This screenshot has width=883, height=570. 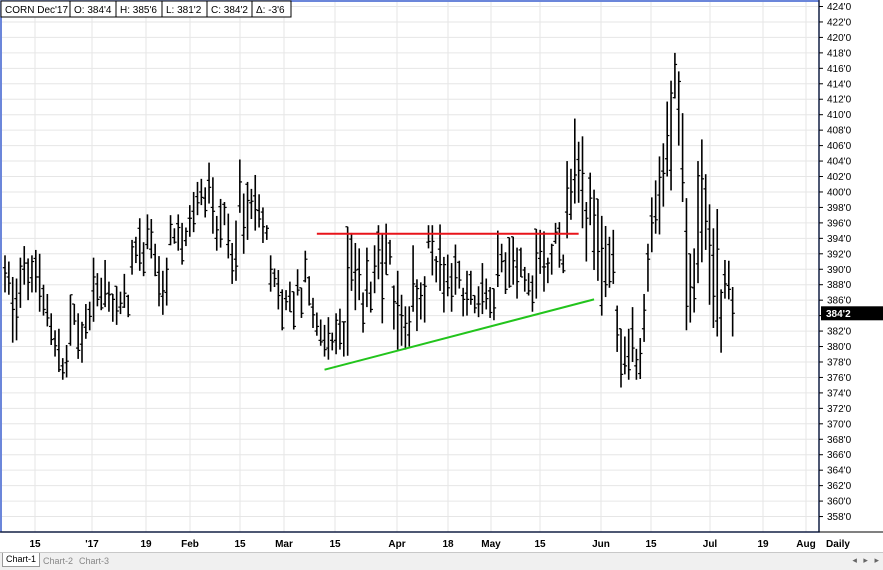 What do you see at coordinates (839, 22) in the screenshot?
I see `y-tick-label: 422'0` at bounding box center [839, 22].